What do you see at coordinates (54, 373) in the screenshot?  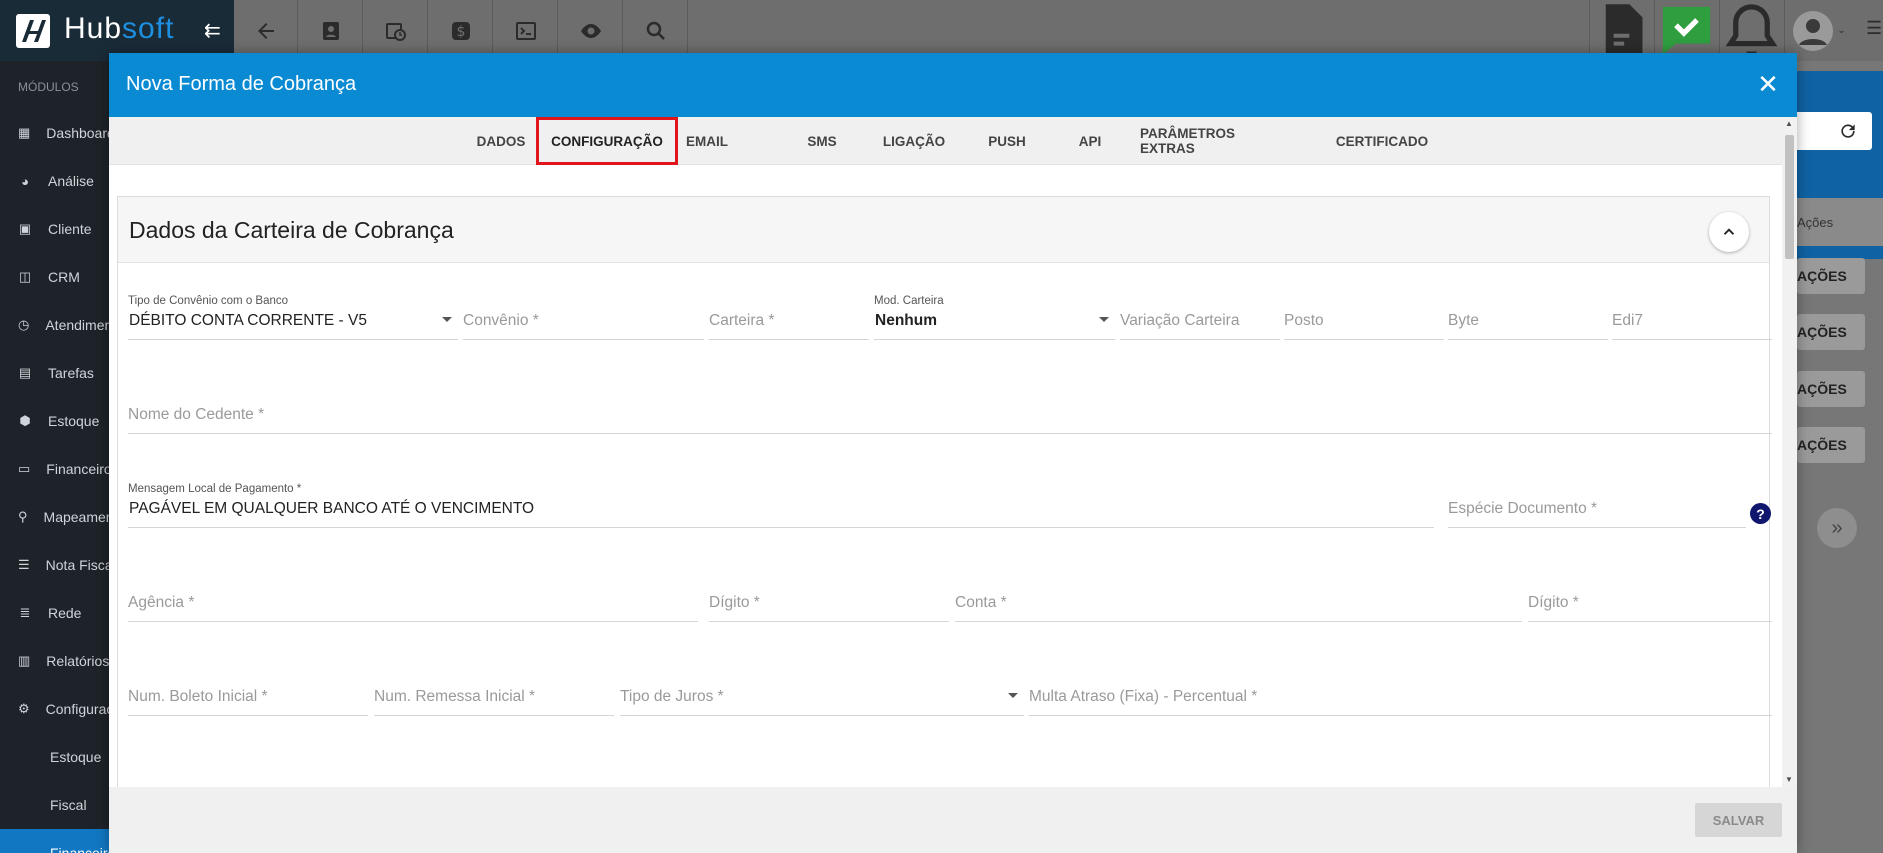 I see `sidebar-item-tarefas: ▤ Tarefas` at bounding box center [54, 373].